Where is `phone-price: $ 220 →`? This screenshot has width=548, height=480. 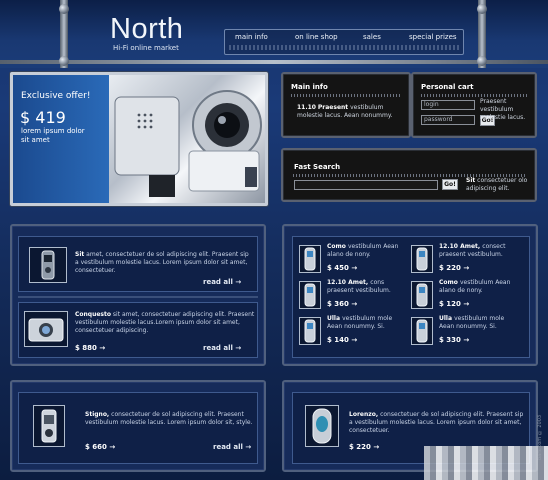
phone-price: $ 220 → is located at coordinates (454, 268).